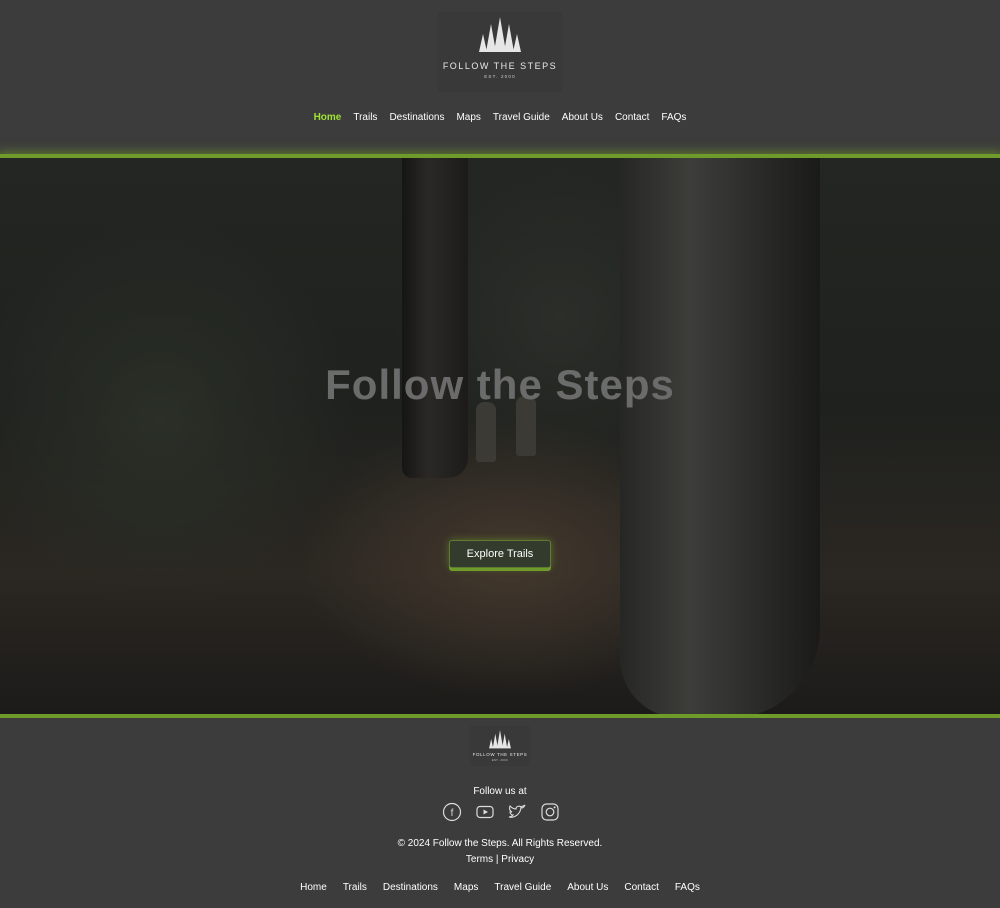 The width and height of the screenshot is (1000, 908). Describe the element at coordinates (673, 117) in the screenshot. I see `nav-faqs: FAQs` at that location.